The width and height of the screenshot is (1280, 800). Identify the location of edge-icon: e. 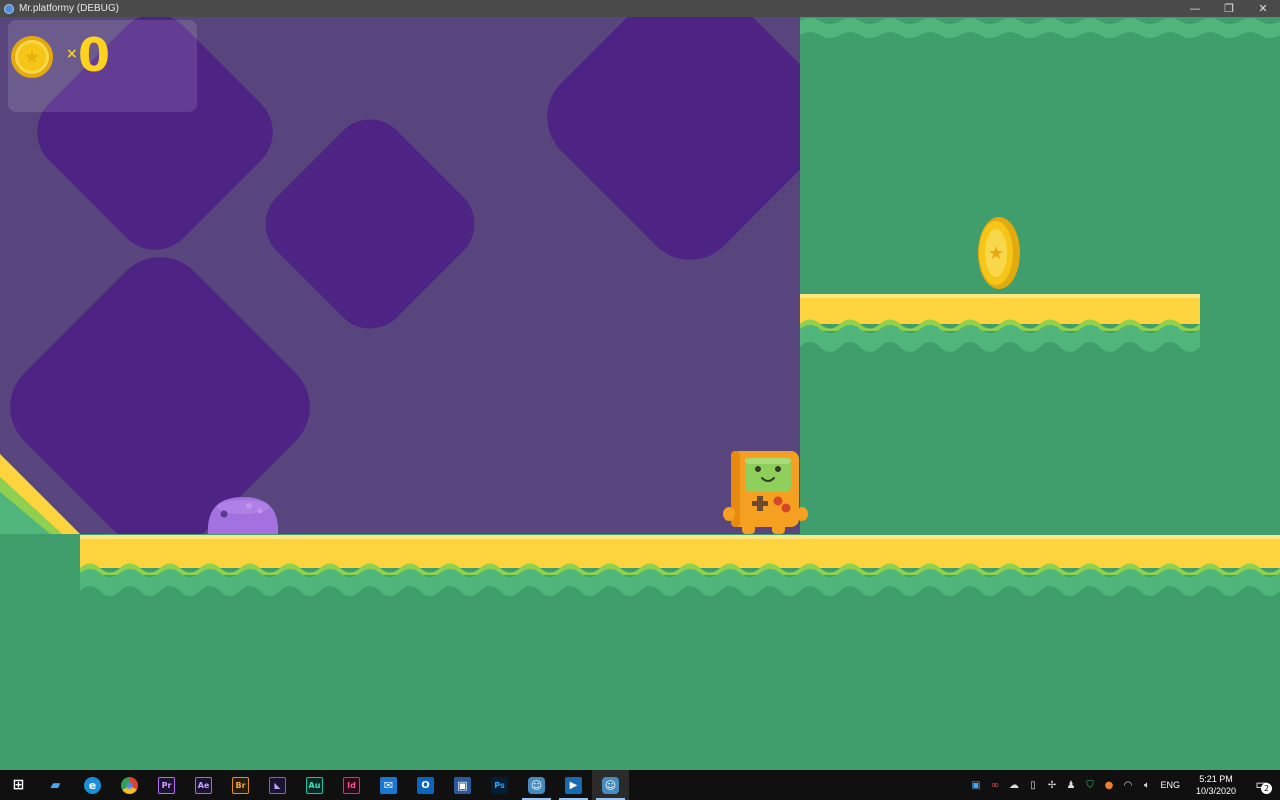
(92, 785).